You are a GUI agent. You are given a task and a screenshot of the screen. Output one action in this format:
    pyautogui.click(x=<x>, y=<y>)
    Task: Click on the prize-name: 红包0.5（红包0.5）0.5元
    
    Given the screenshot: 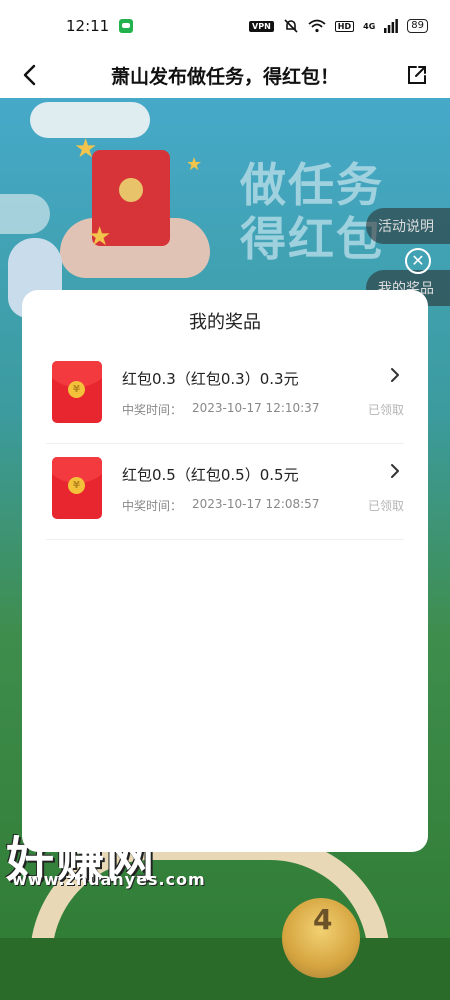 What is the action you would take?
    pyautogui.click(x=210, y=475)
    